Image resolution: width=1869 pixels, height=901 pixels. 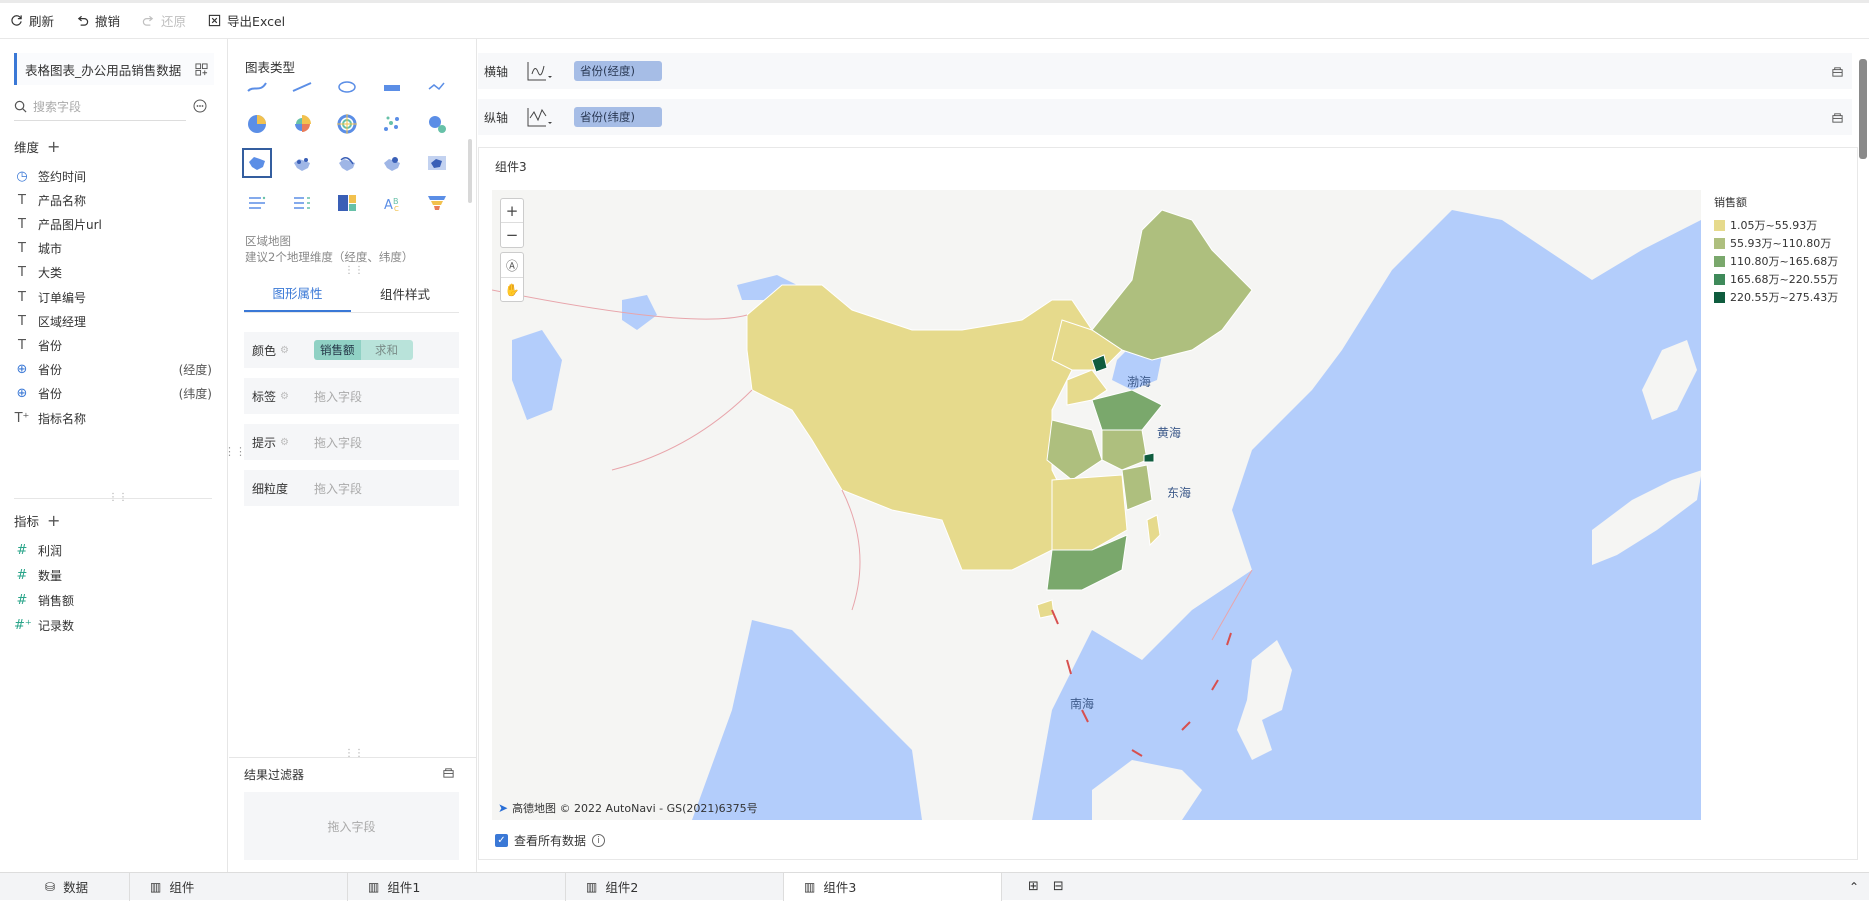 What do you see at coordinates (113, 176) in the screenshot?
I see `dimension-field: ◷ 签约时间` at bounding box center [113, 176].